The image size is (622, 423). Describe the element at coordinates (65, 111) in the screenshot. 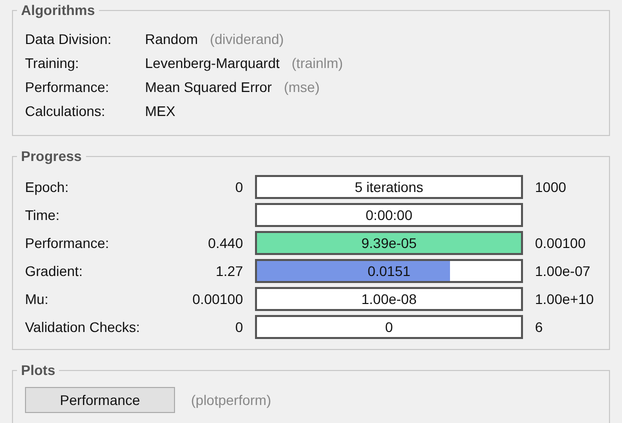

I see `field-label: Calculations:` at that location.